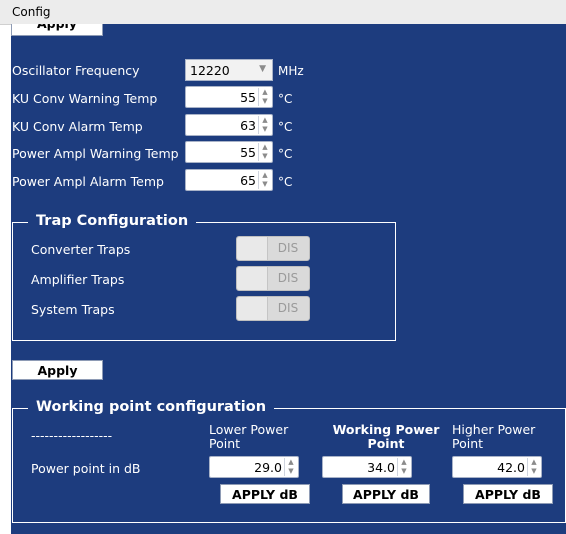  What do you see at coordinates (265, 494) in the screenshot?
I see `apply-lower-power-button: APPLY dB` at bounding box center [265, 494].